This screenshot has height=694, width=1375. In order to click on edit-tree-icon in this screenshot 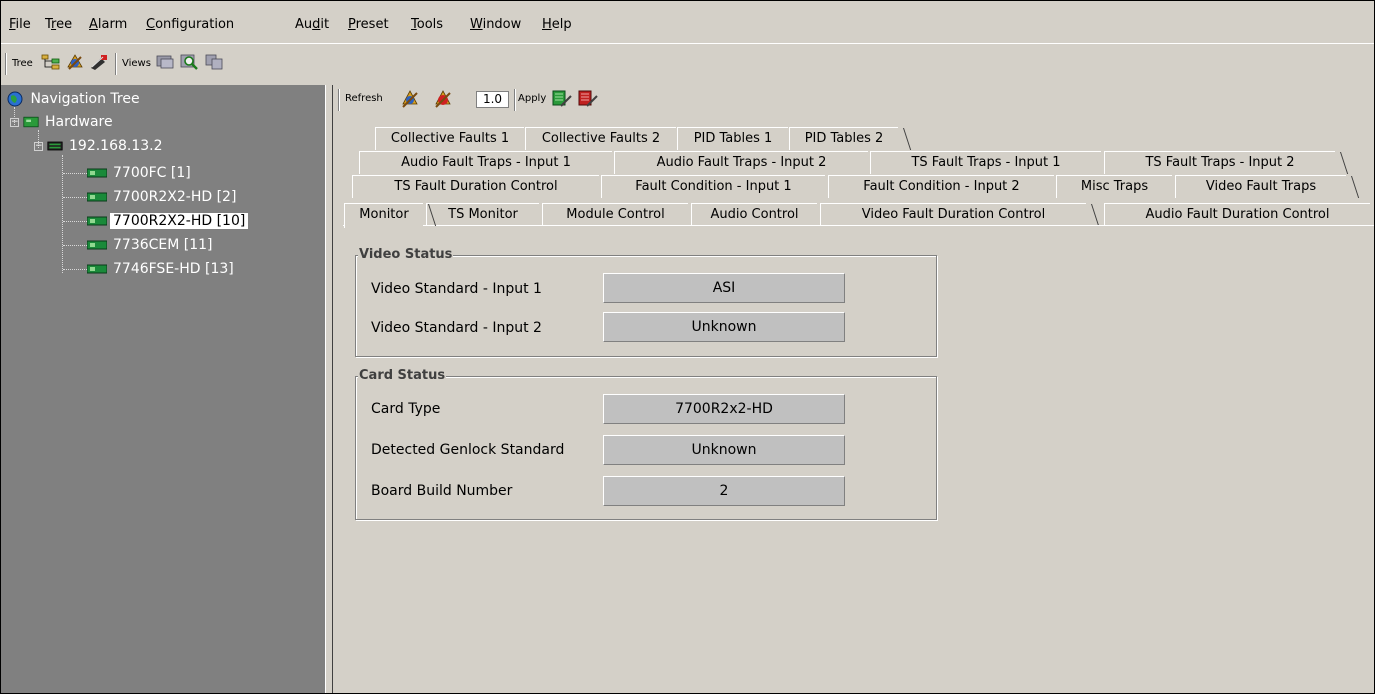, I will do `click(99, 62)`.